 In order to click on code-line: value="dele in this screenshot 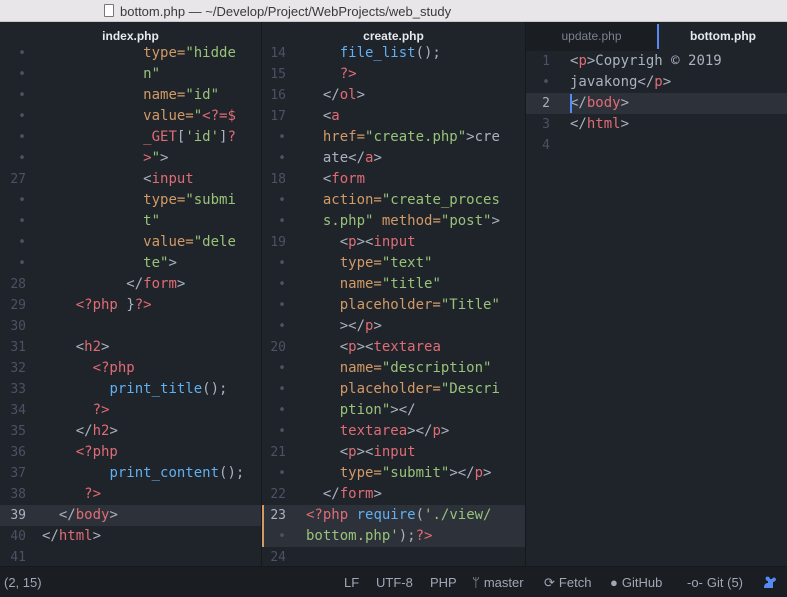, I will do `click(189, 242)`.